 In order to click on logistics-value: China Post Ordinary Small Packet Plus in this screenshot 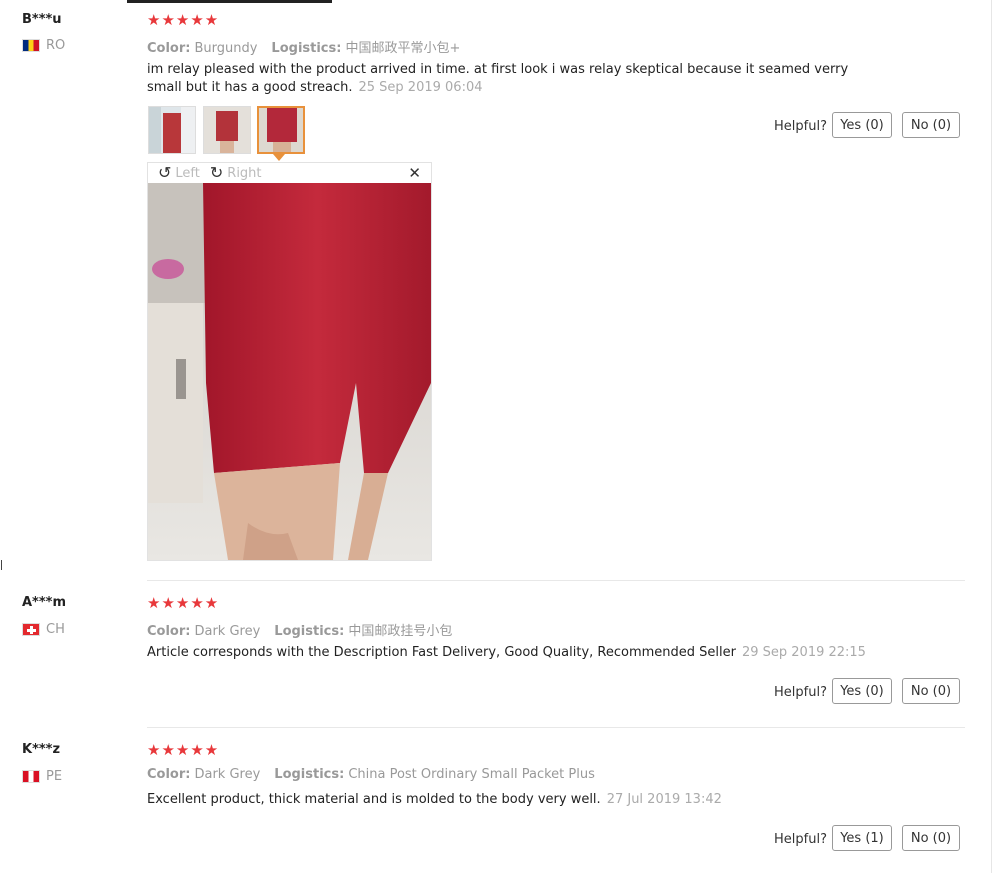, I will do `click(471, 774)`.